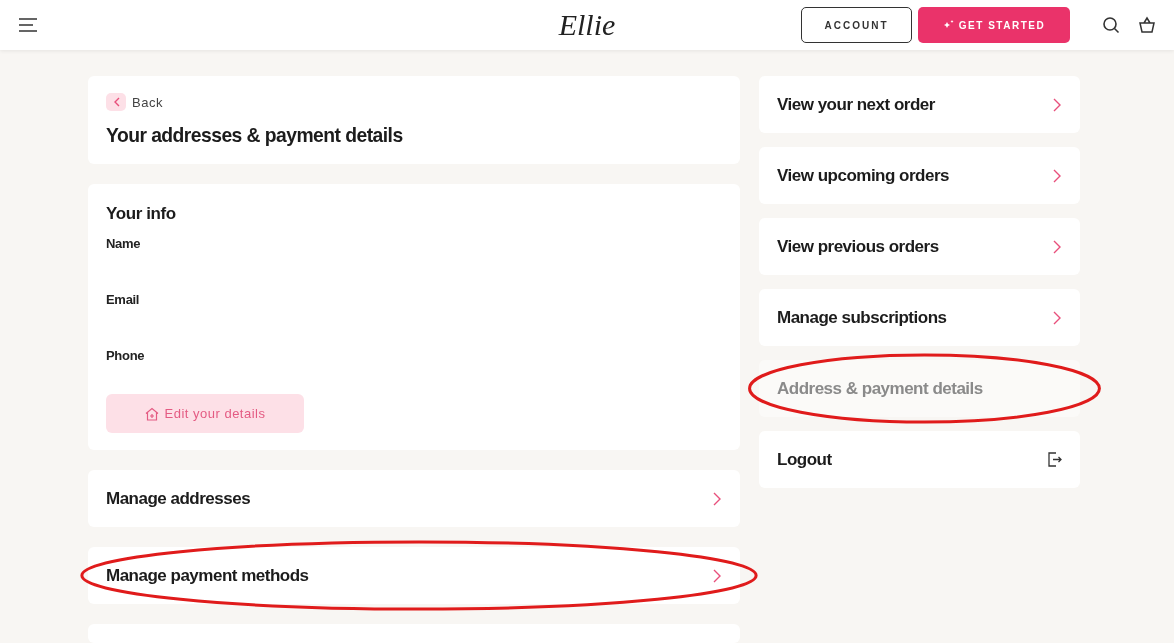  I want to click on account-button: ACCOUNT, so click(856, 25).